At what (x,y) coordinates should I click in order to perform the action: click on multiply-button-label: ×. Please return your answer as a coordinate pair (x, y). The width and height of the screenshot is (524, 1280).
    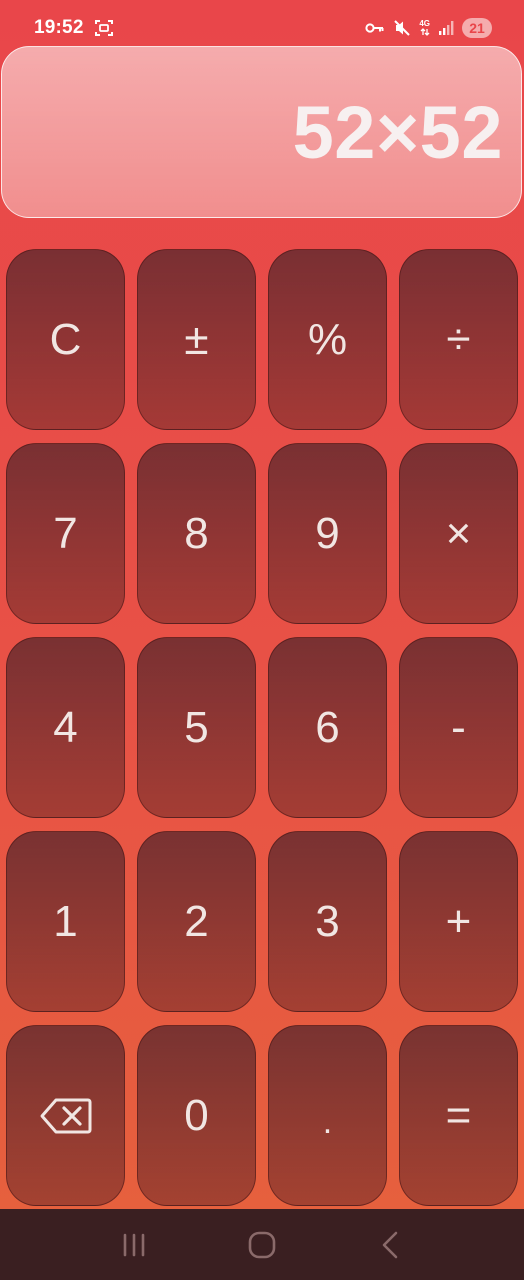
    Looking at the image, I should click on (458, 533).